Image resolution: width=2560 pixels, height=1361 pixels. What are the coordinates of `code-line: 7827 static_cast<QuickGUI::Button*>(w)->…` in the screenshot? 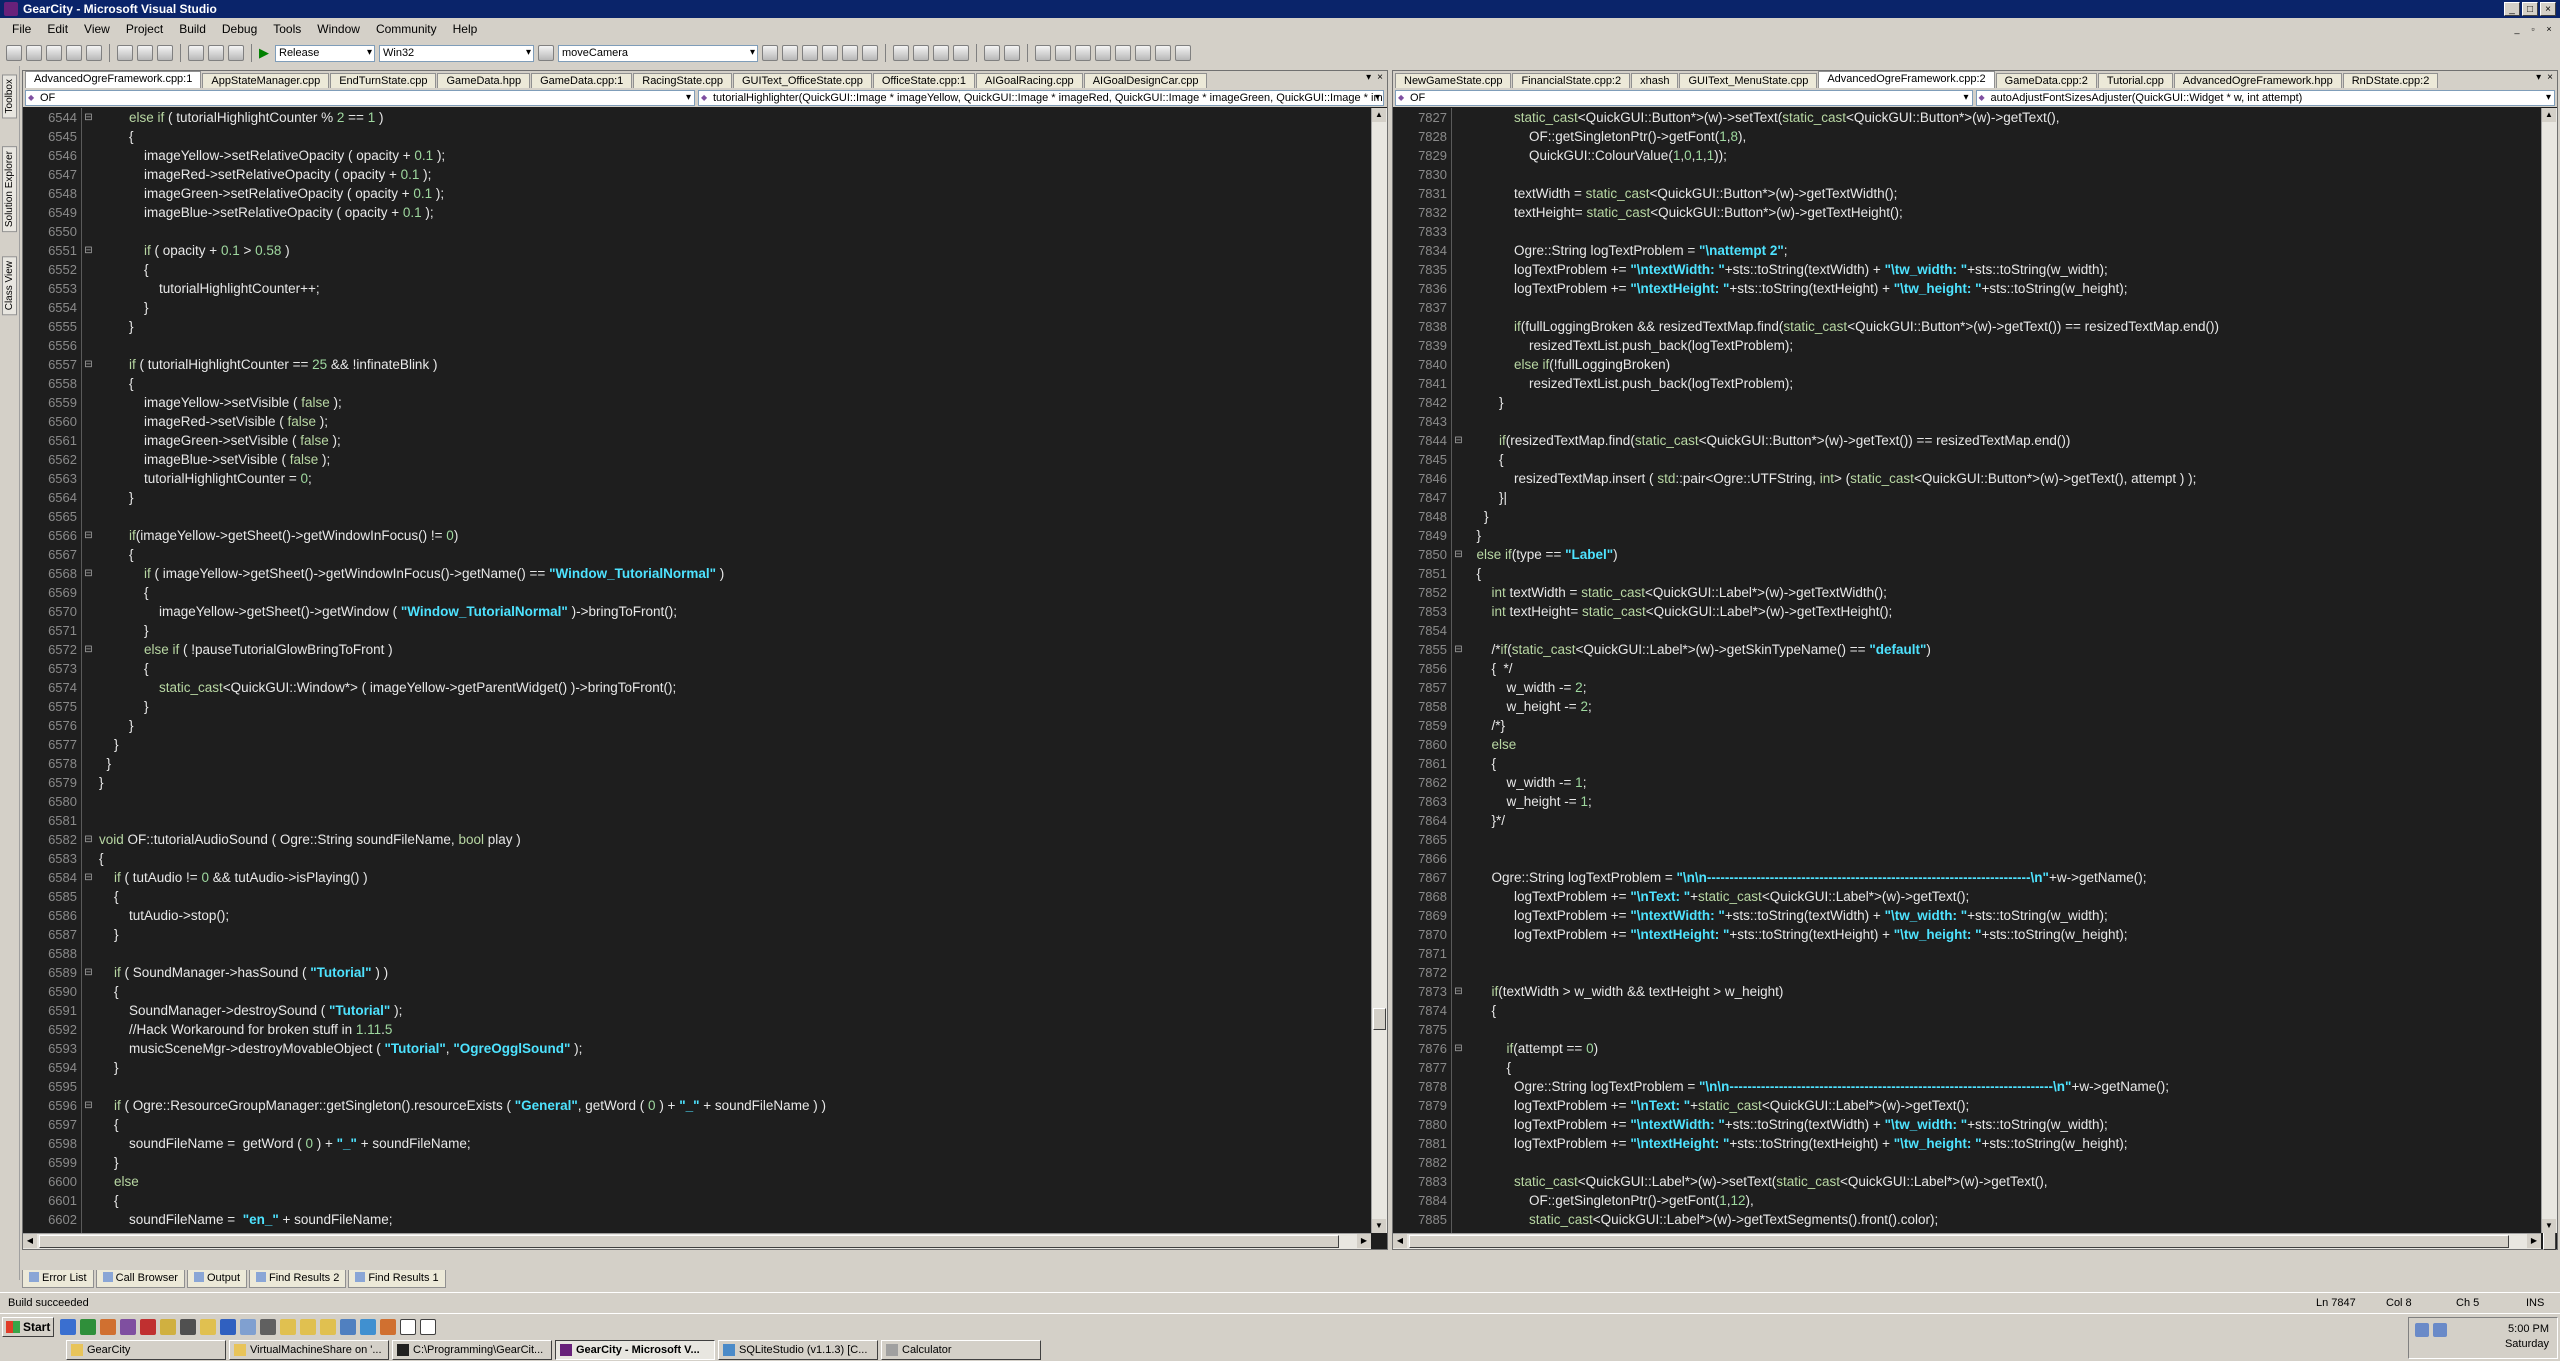 It's located at (1967, 117).